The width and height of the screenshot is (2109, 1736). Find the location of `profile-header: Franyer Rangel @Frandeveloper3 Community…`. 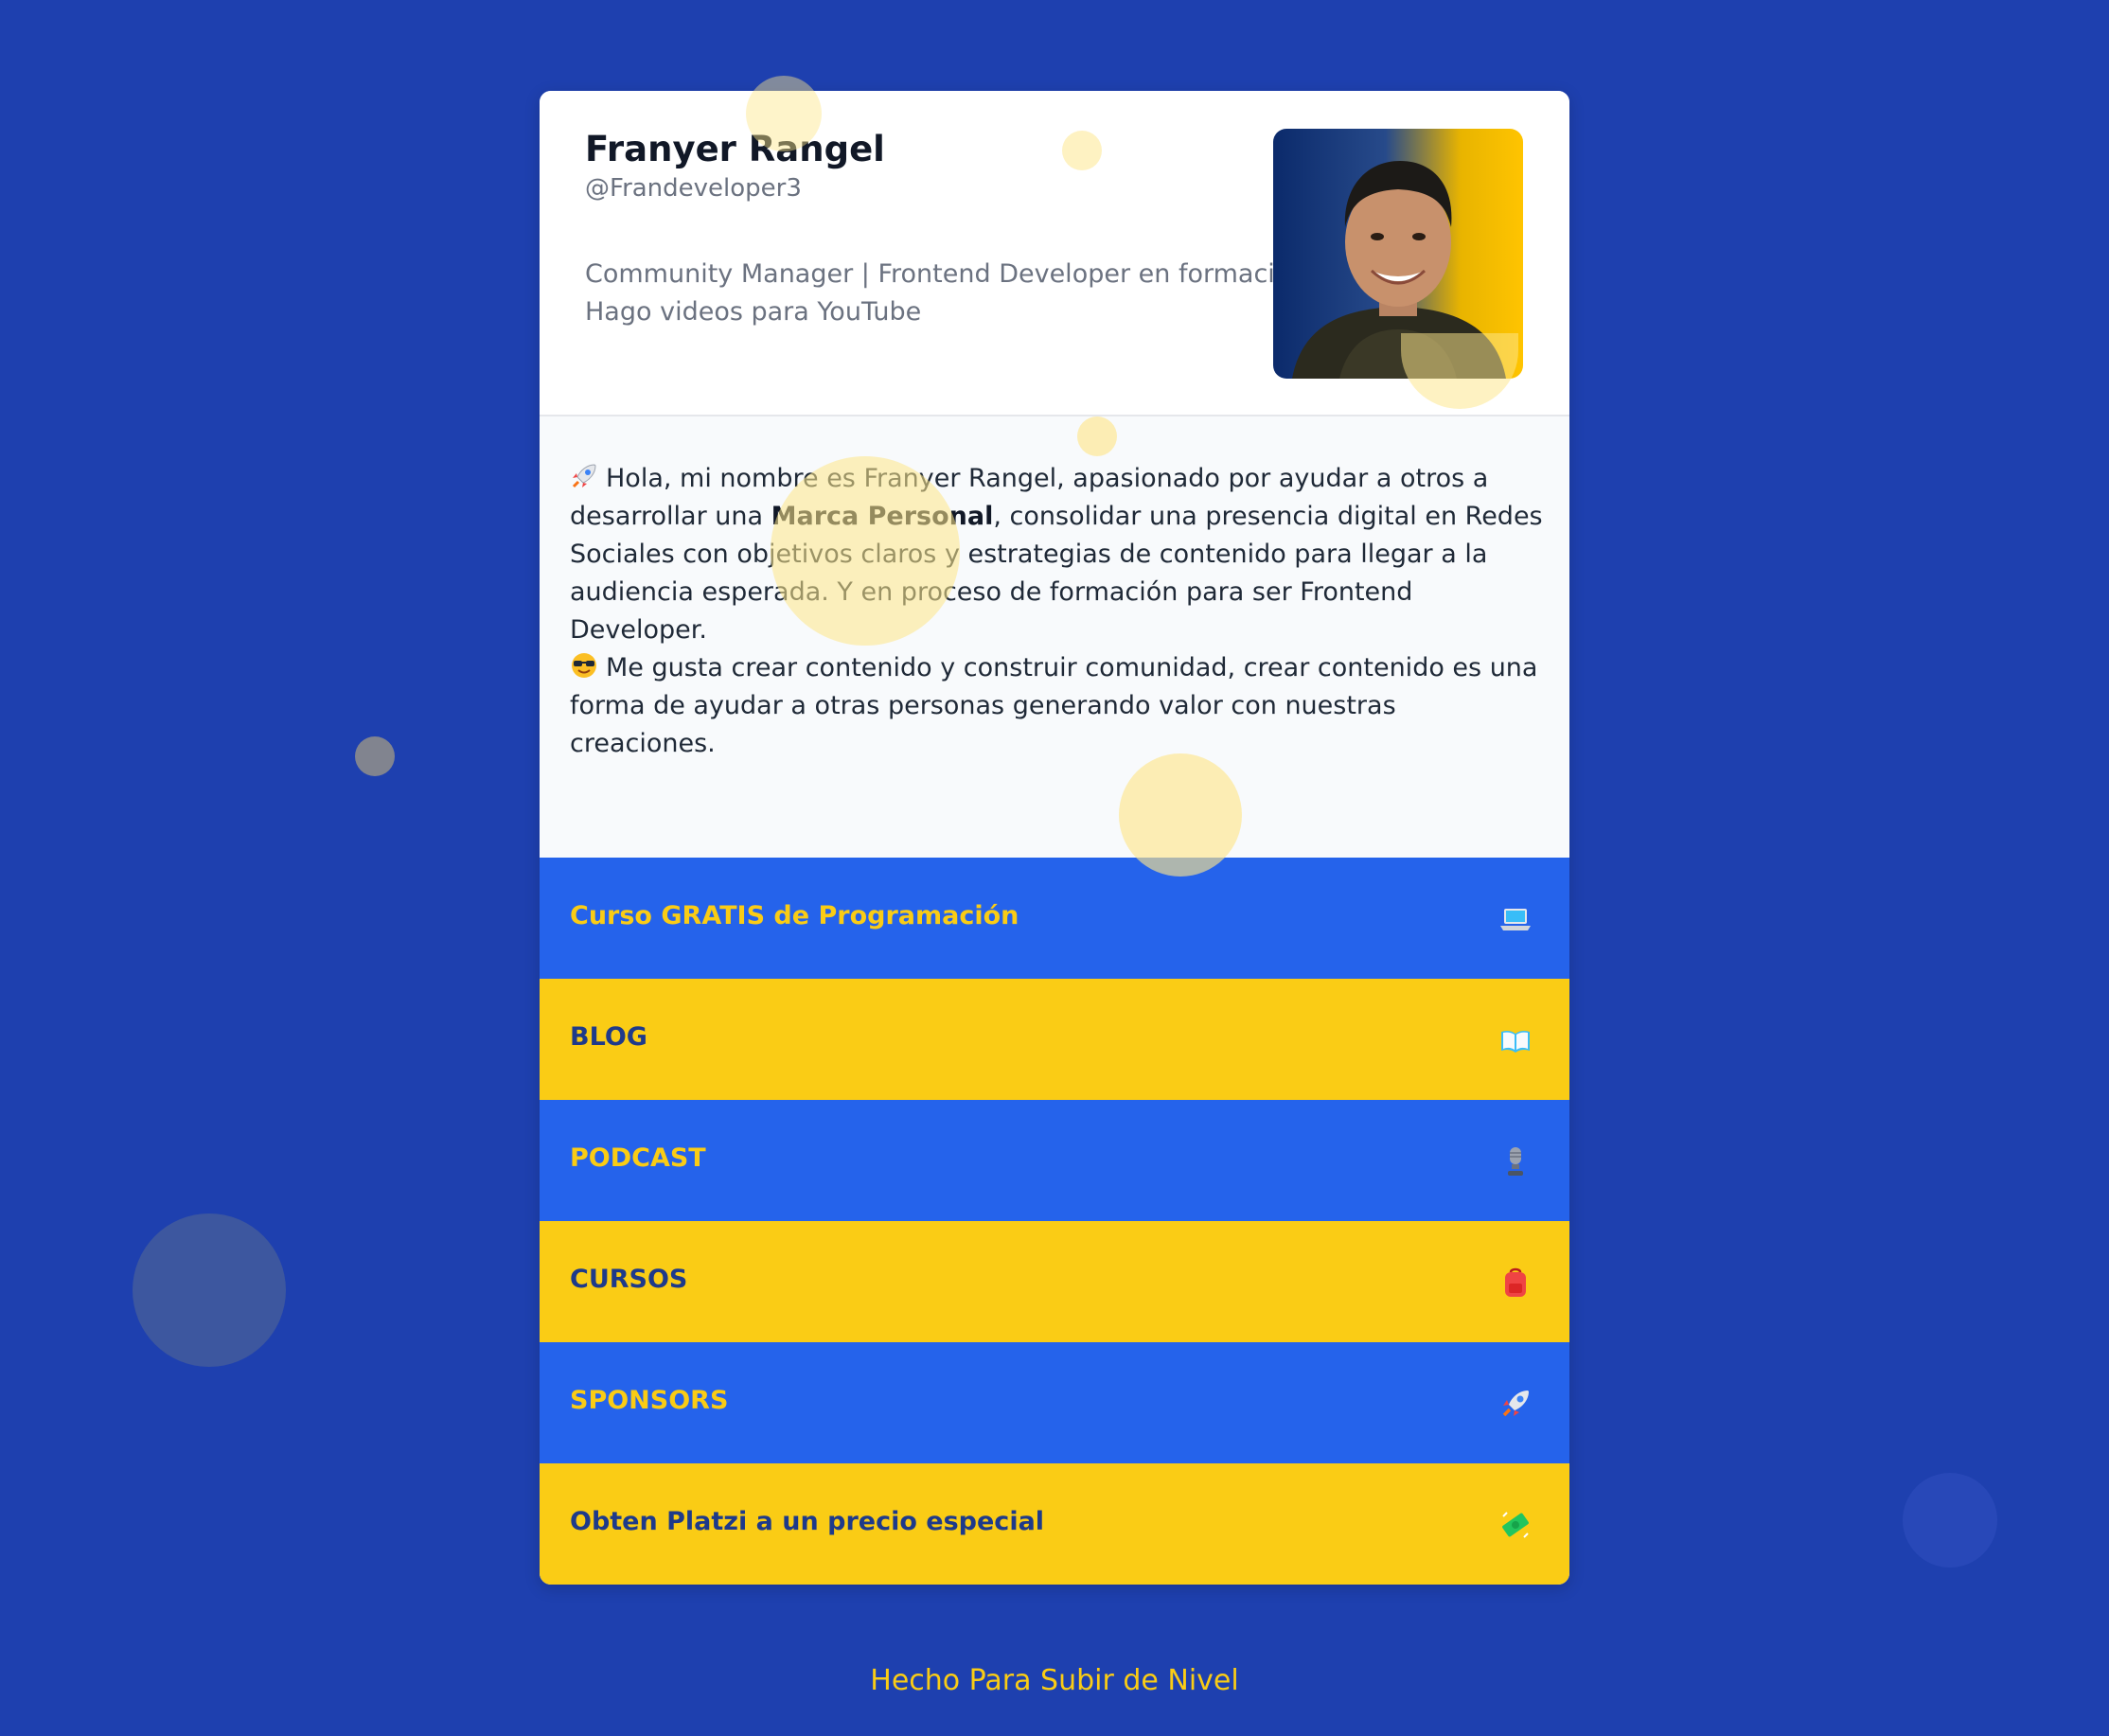

profile-header: Franyer Rangel @Frandeveloper3 Community… is located at coordinates (1054, 253).